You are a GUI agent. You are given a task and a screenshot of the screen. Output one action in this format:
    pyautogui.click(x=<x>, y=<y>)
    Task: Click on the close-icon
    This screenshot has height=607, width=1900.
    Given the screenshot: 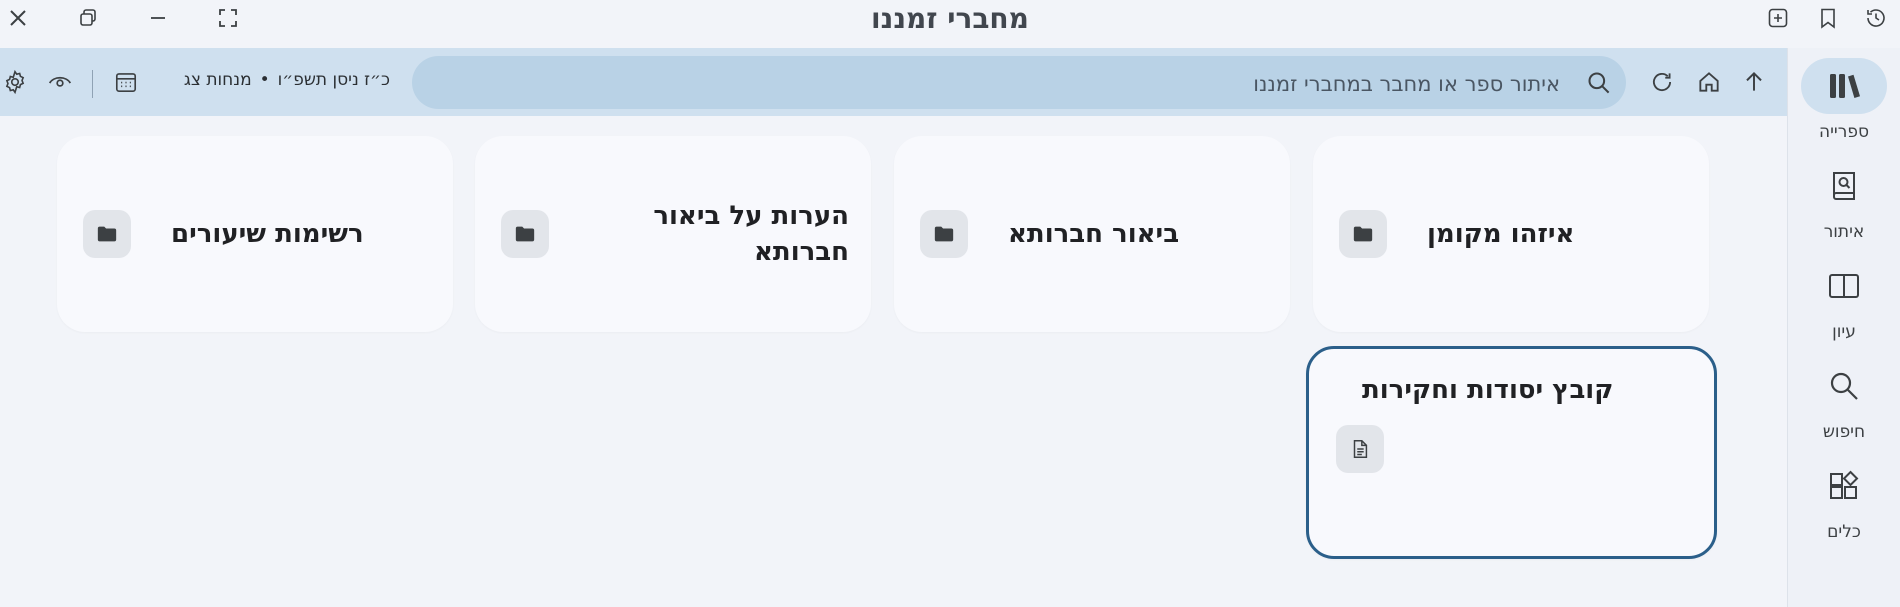 What is the action you would take?
    pyautogui.click(x=18, y=18)
    